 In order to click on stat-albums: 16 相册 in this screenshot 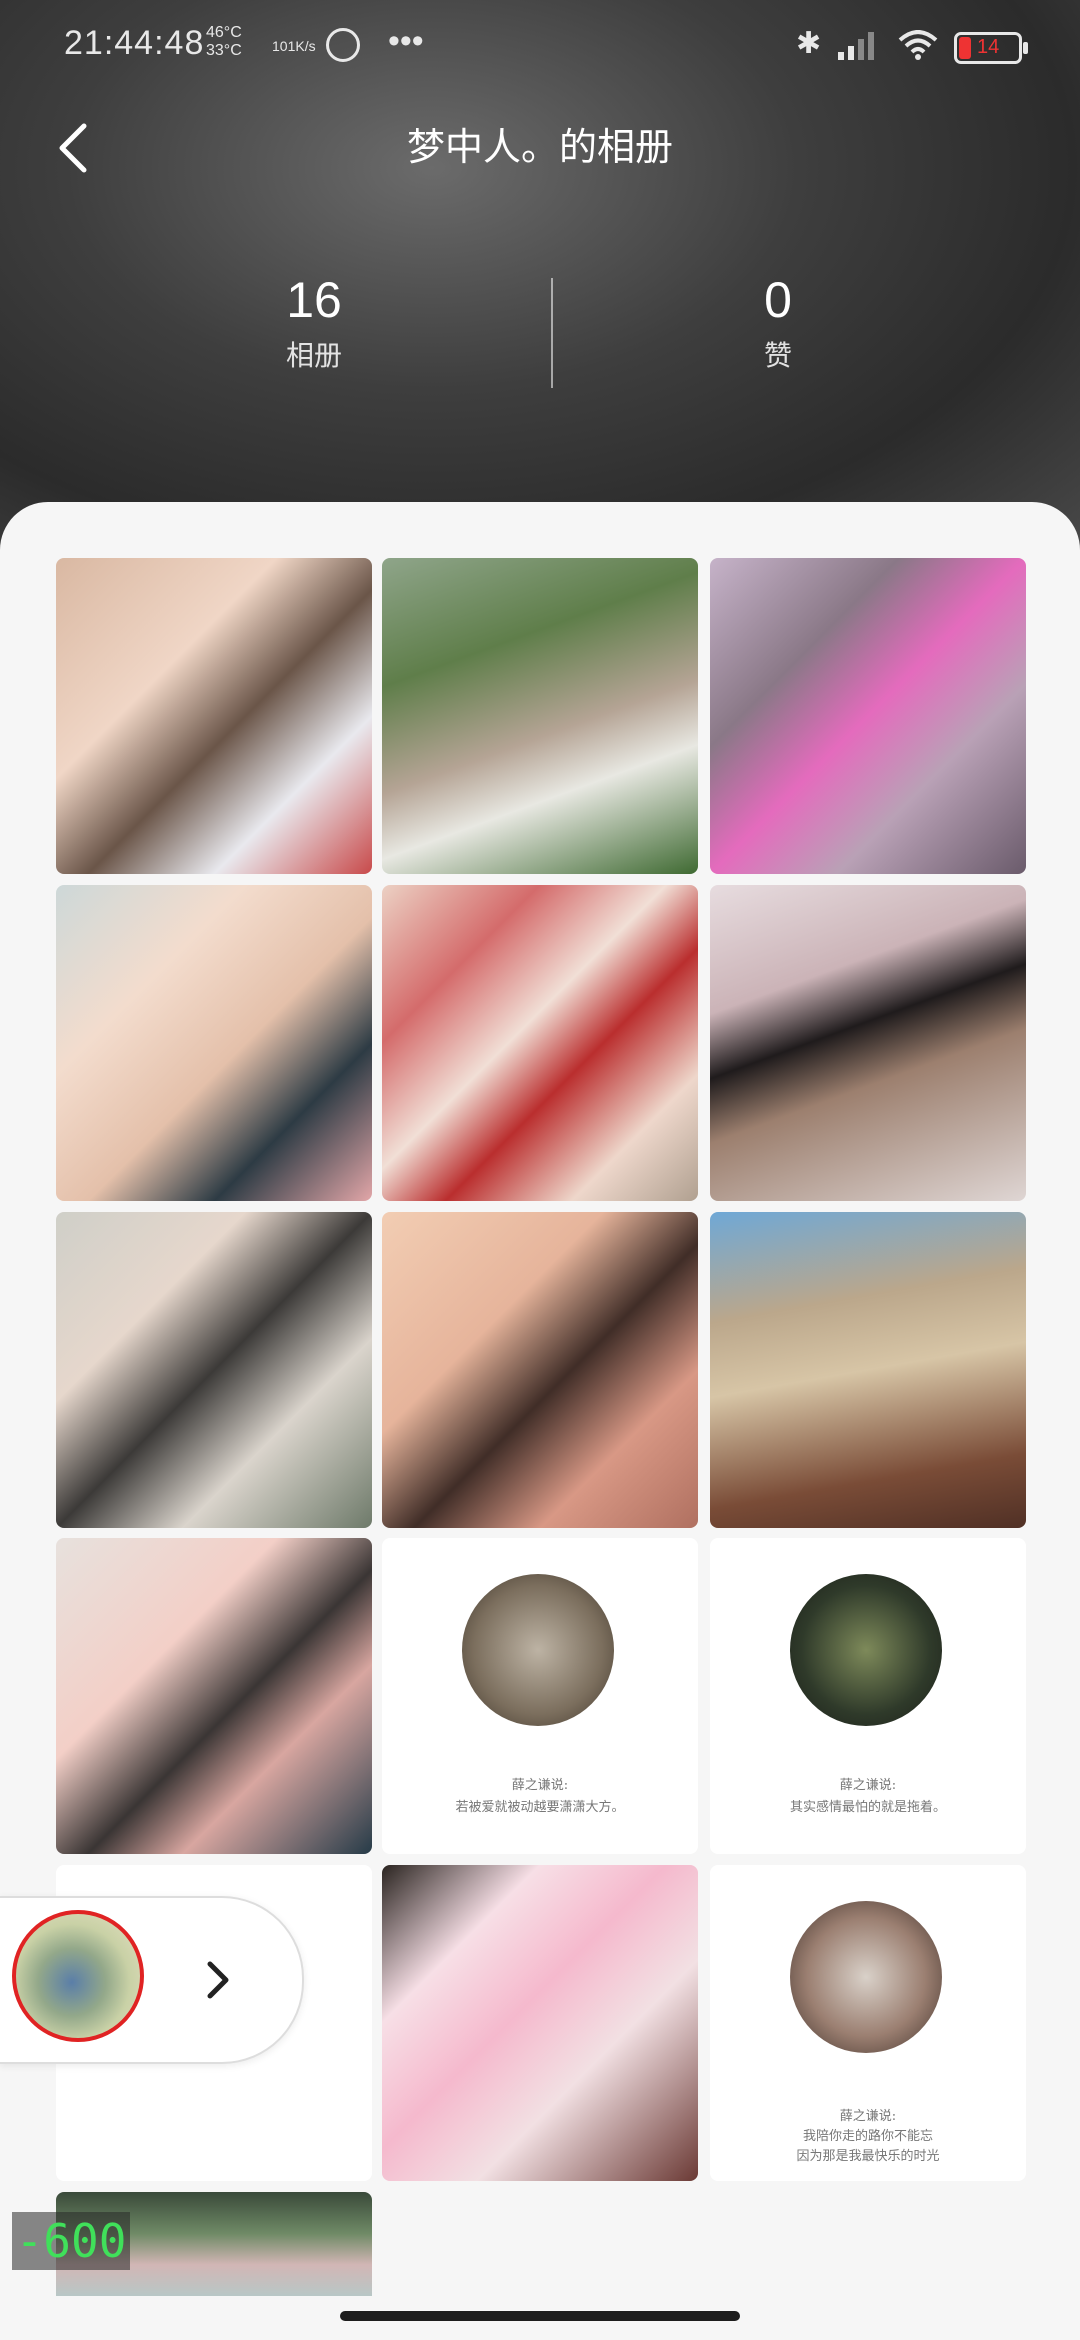, I will do `click(314, 322)`.